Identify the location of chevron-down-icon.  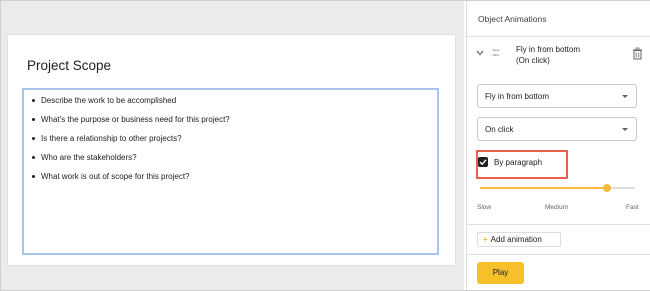
(480, 53).